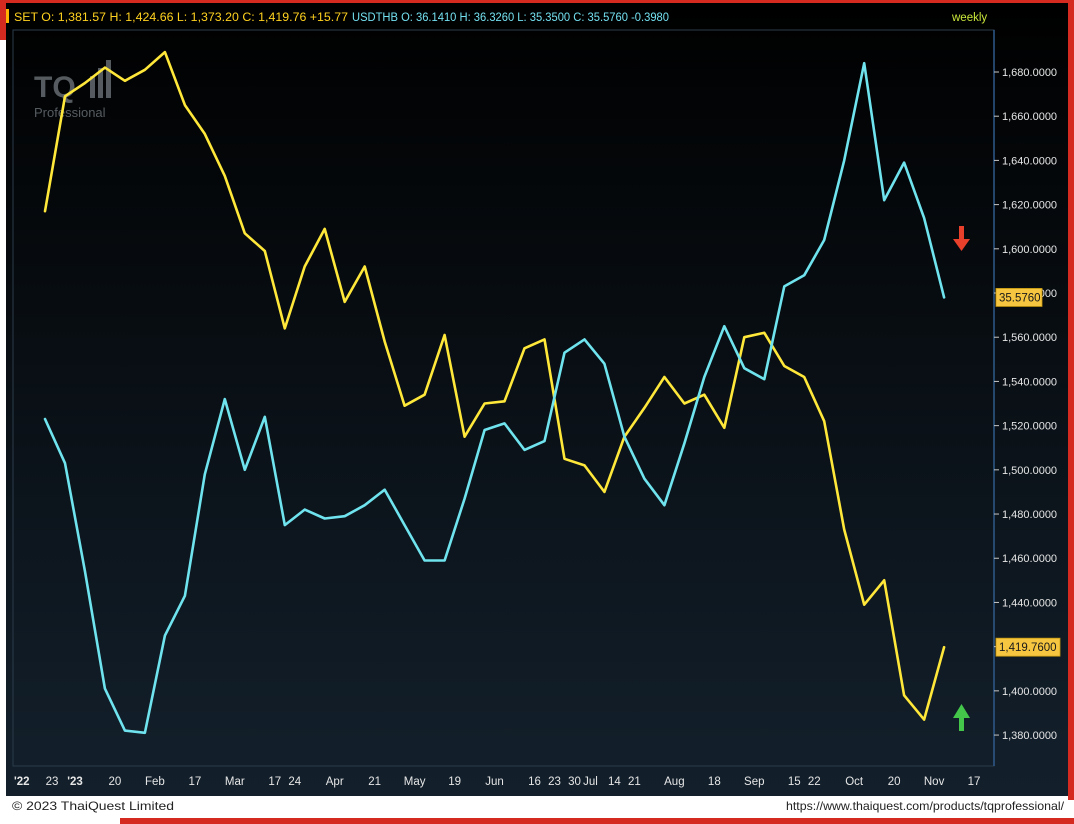 The width and height of the screenshot is (1074, 824). Describe the element at coordinates (590, 782) in the screenshot. I see `x-tick-label: Jul` at that location.